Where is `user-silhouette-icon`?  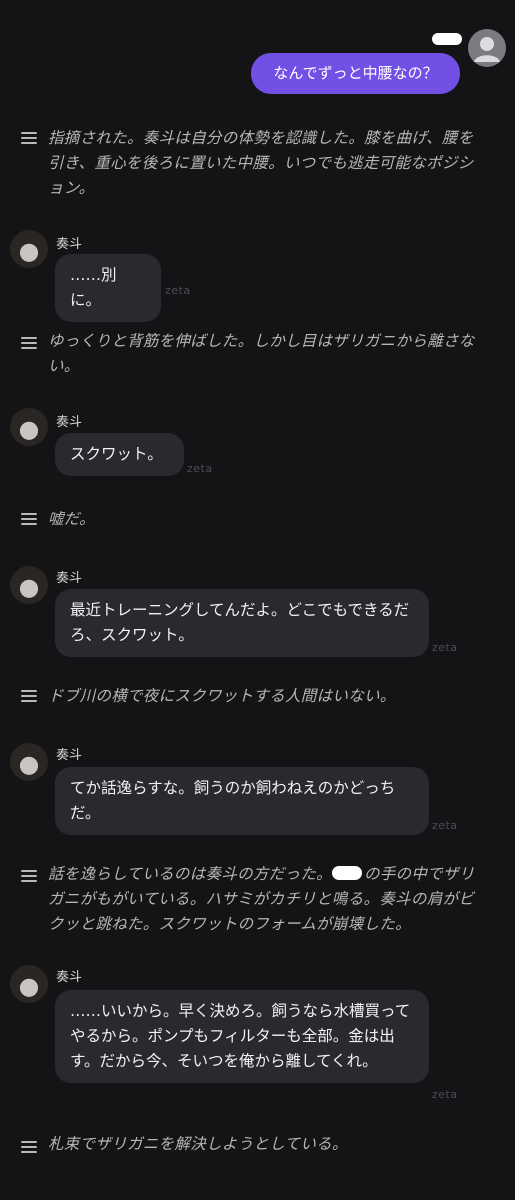
user-silhouette-icon is located at coordinates (487, 49).